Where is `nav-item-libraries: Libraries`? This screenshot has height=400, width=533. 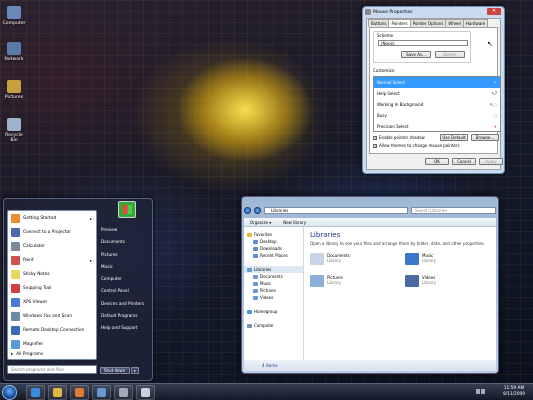
nav-item-libraries: Libraries is located at coordinates (273, 269).